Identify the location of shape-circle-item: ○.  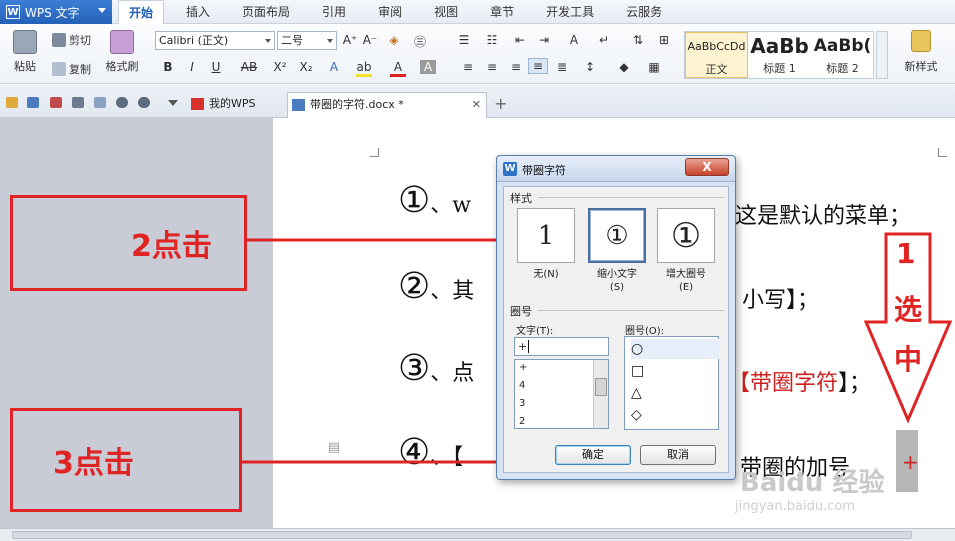
(675, 349).